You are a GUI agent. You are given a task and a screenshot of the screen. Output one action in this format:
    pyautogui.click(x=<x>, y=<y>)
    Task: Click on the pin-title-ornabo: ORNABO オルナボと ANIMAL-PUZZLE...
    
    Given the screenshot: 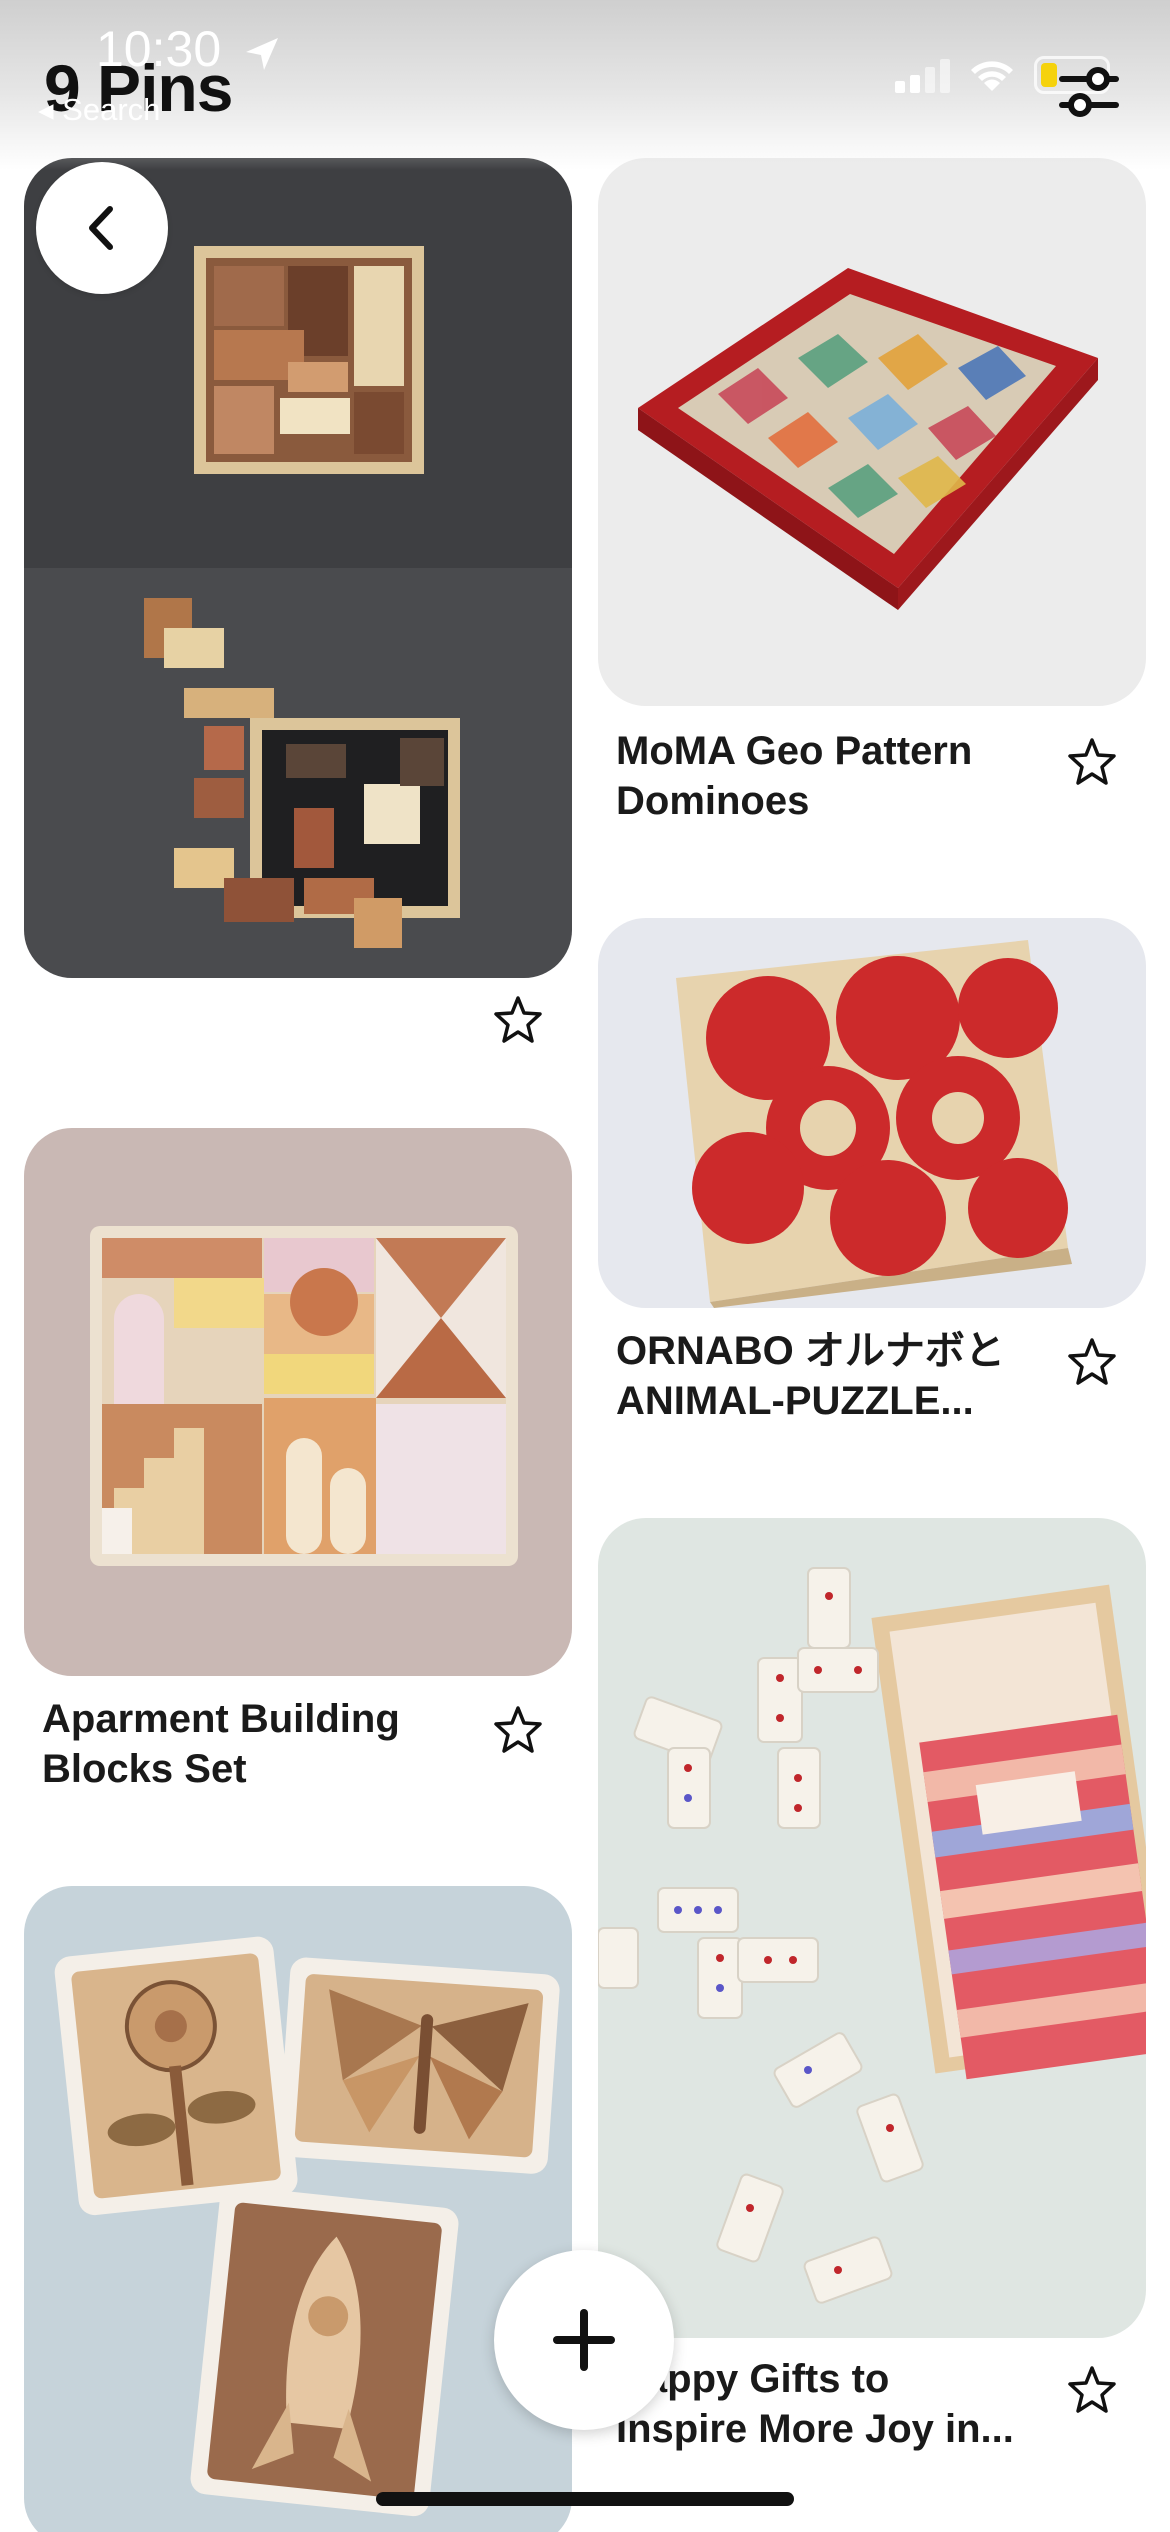 What is the action you would take?
    pyautogui.click(x=836, y=1376)
    